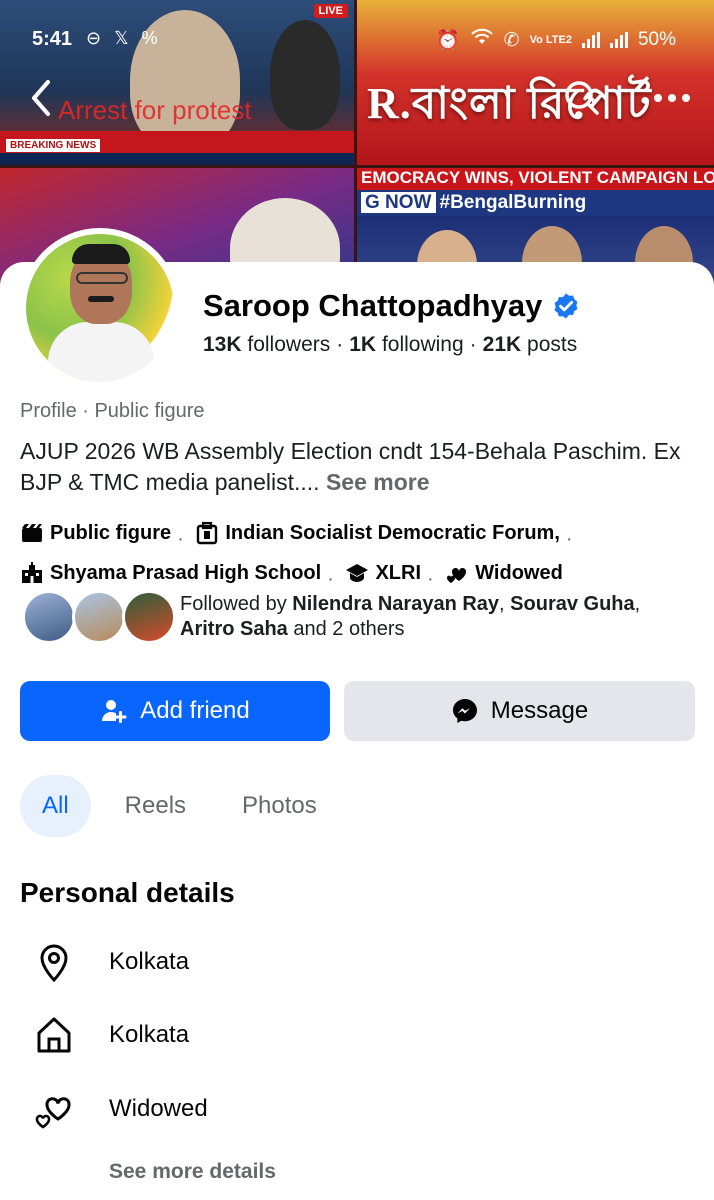  Describe the element at coordinates (112, 411) in the screenshot. I see `profile-category: Profile · Public figure` at that location.